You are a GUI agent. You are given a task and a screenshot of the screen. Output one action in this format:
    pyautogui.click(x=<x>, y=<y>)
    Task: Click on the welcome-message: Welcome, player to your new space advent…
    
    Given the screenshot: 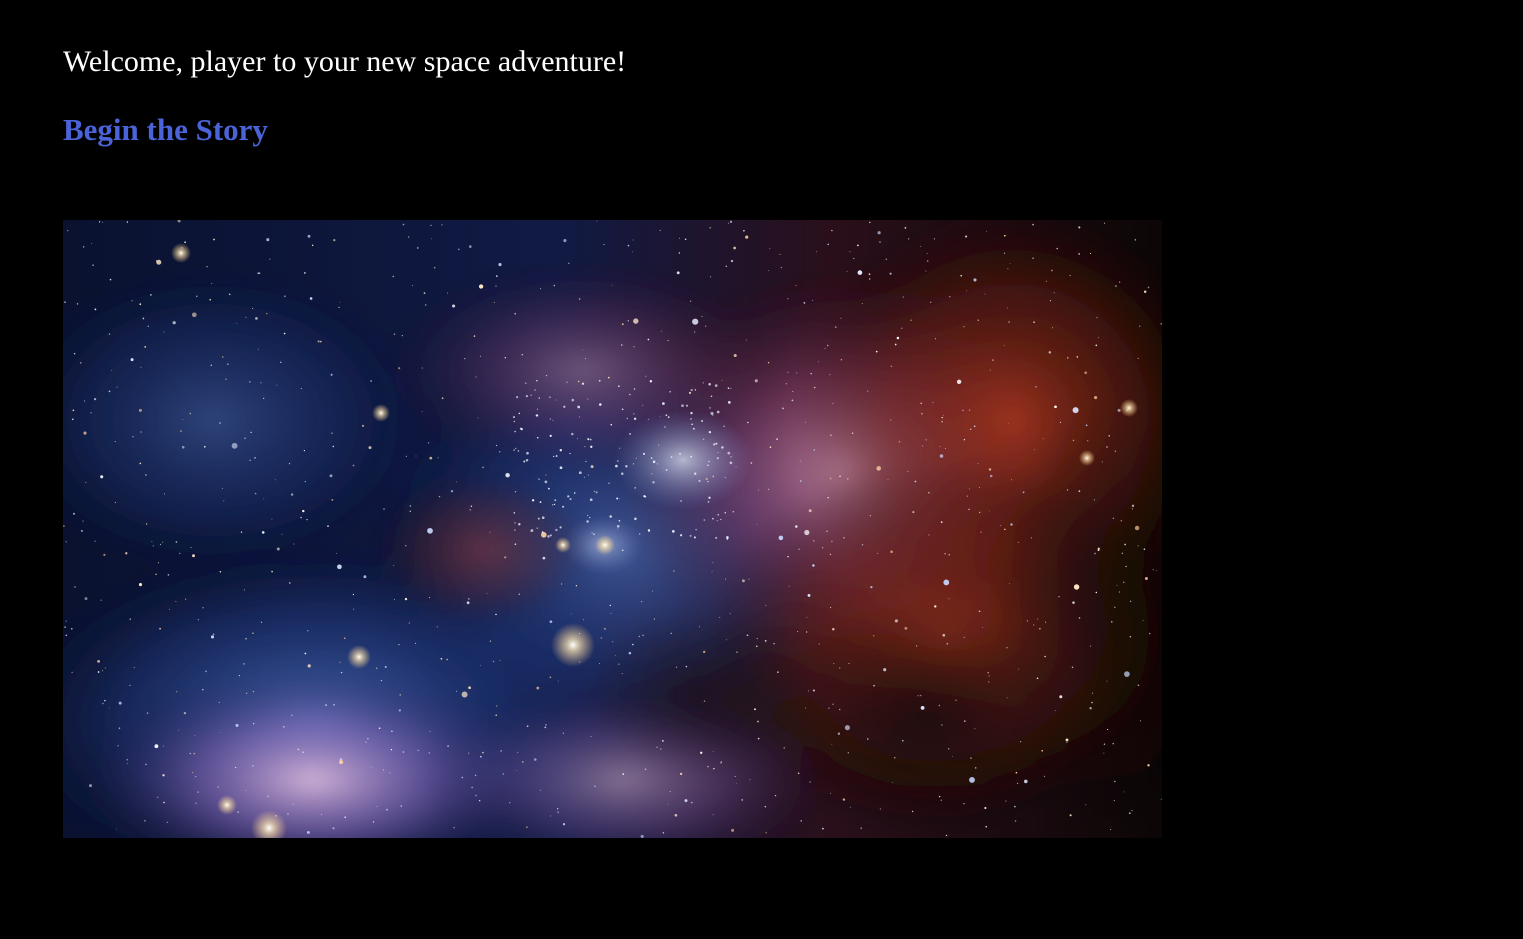 What is the action you would take?
    pyautogui.click(x=345, y=61)
    